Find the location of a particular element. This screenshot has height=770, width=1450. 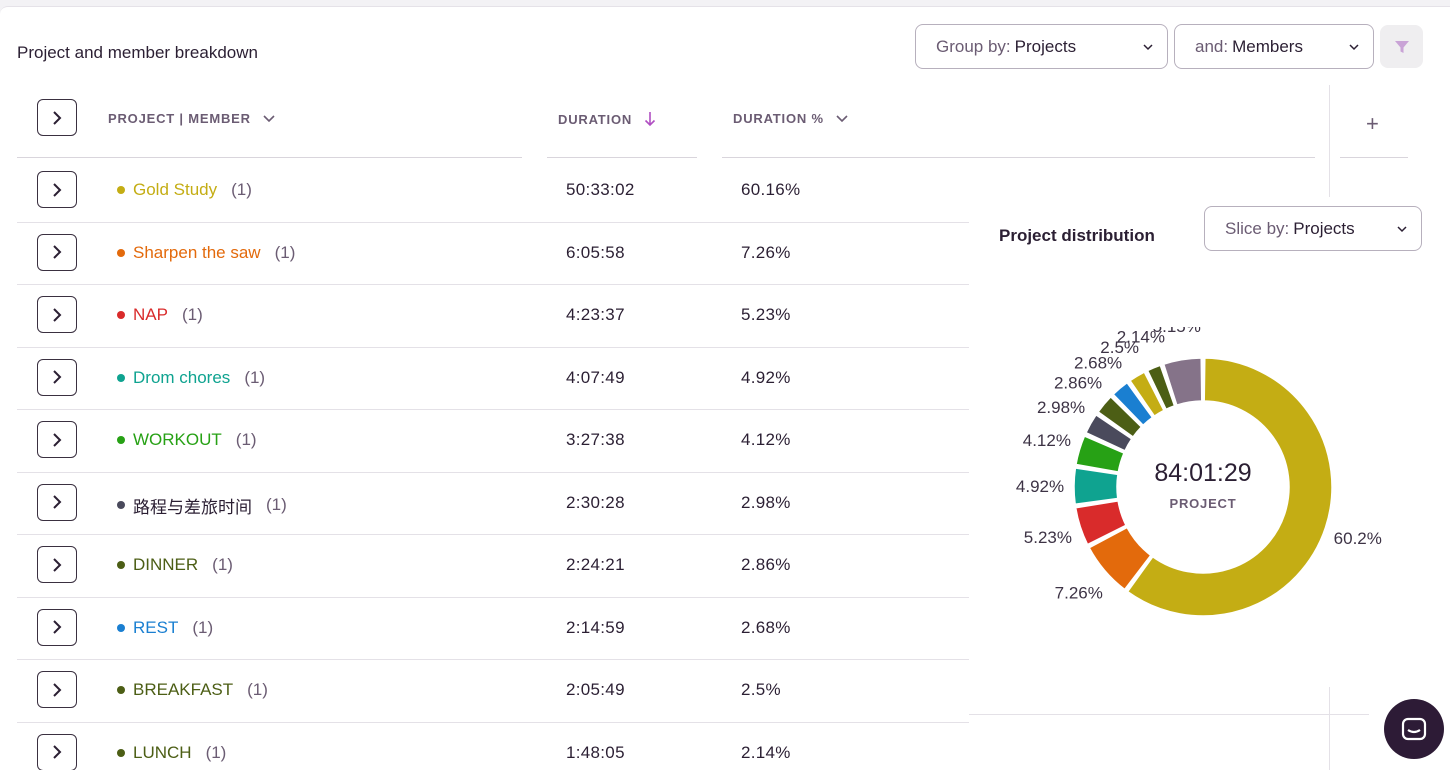

filter-icon is located at coordinates (1401, 46).